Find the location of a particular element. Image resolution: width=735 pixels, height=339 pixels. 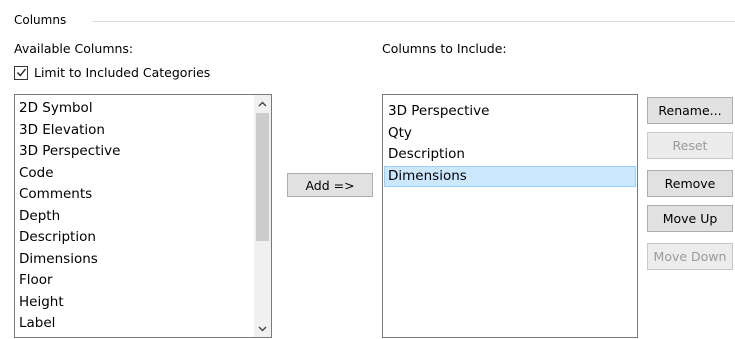

group-divider is located at coordinates (413, 21).